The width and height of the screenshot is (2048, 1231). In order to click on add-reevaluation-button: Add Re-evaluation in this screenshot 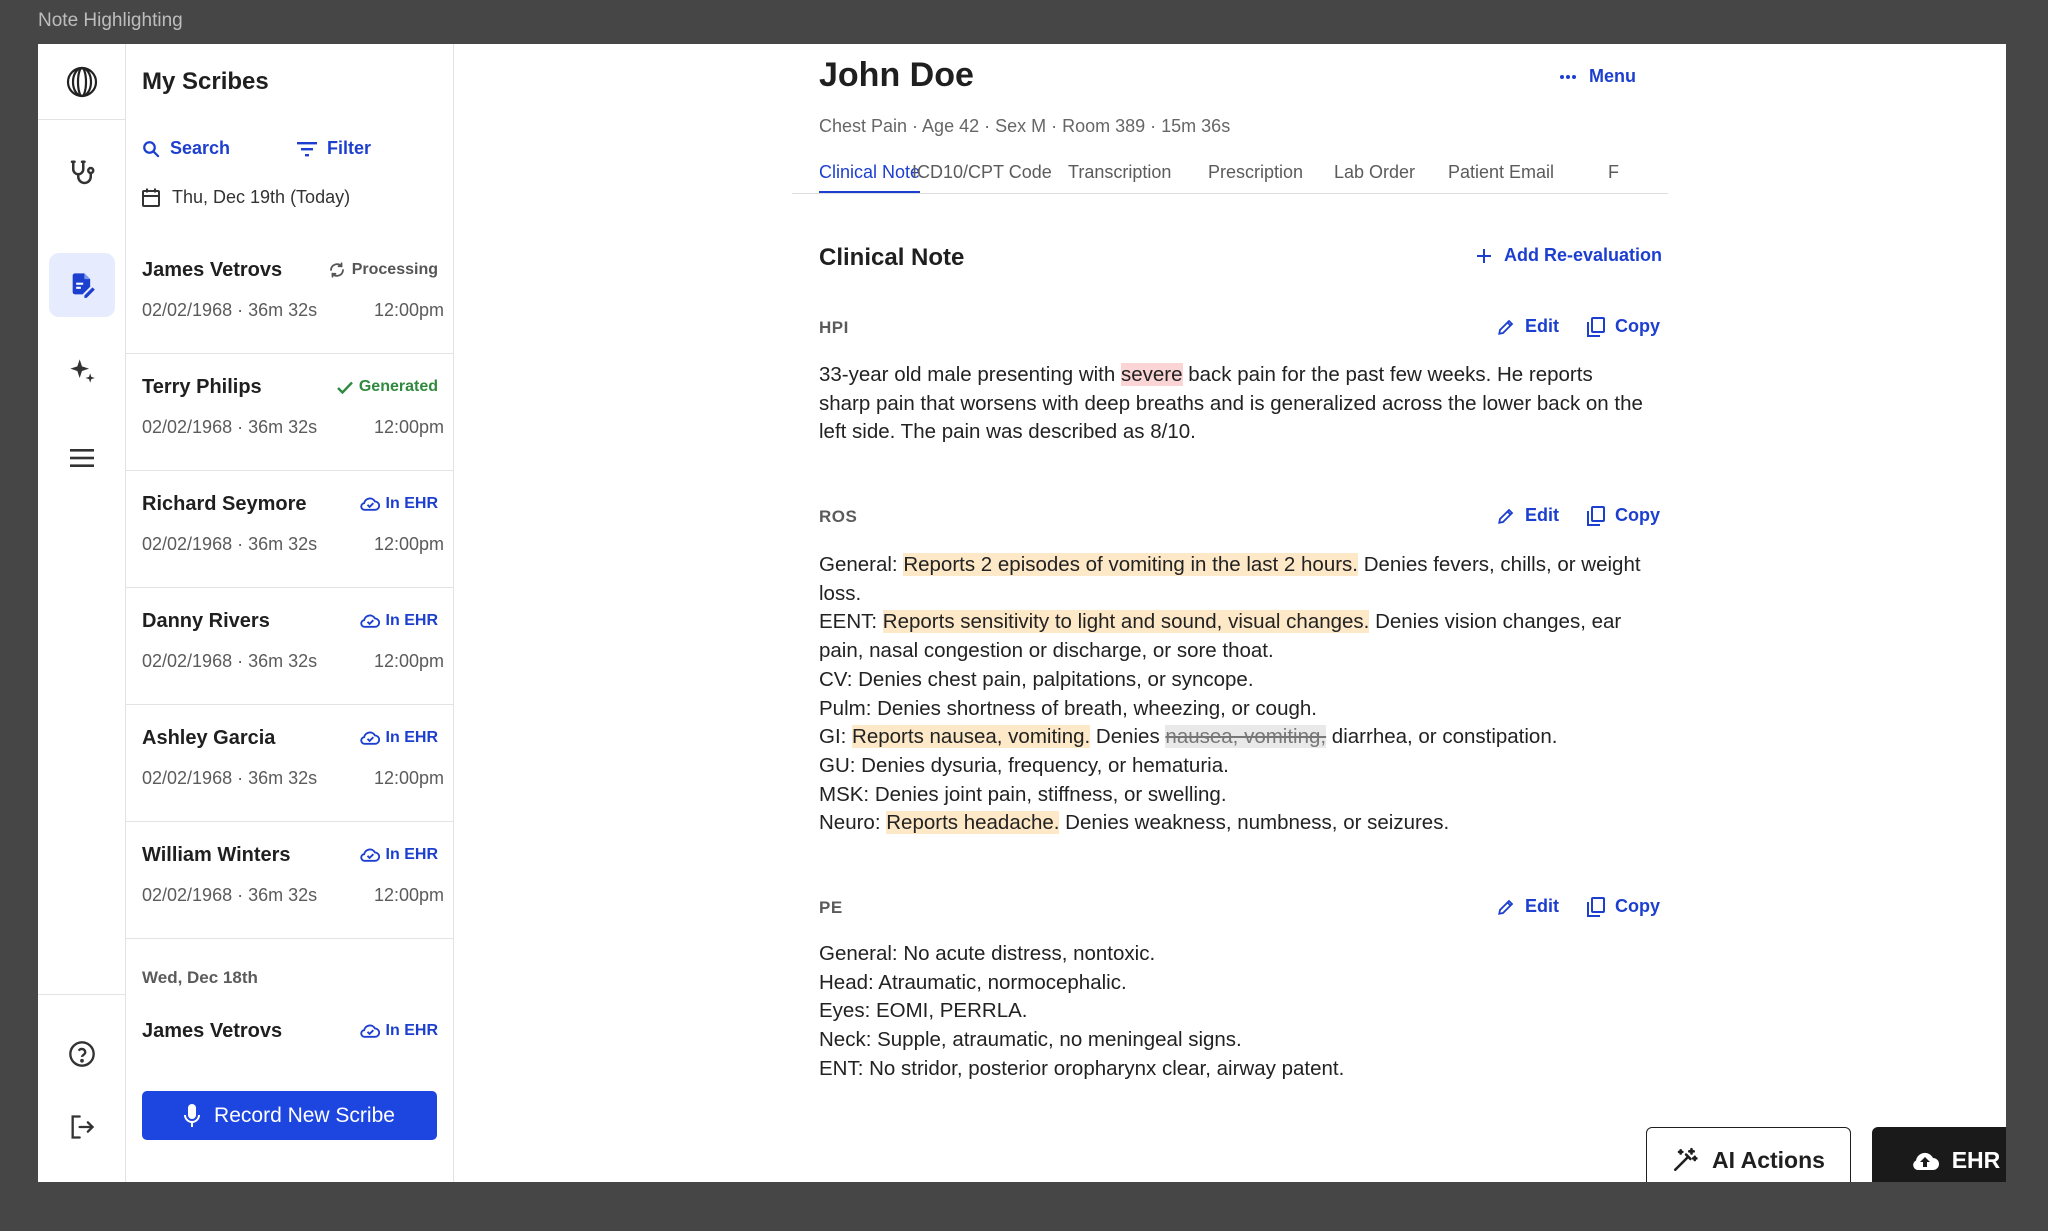, I will do `click(1569, 255)`.